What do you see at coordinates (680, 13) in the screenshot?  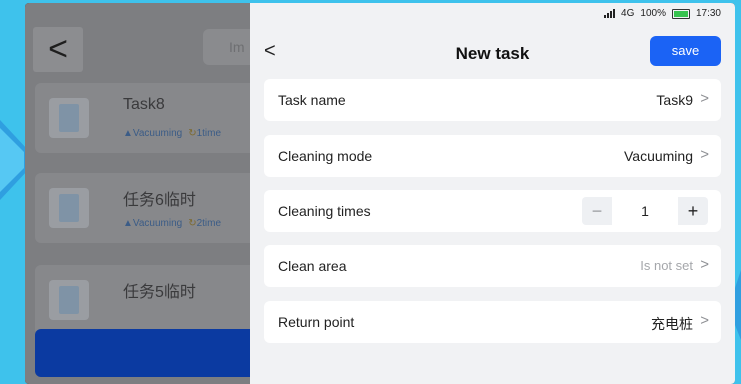 I see `battery-icon` at bounding box center [680, 13].